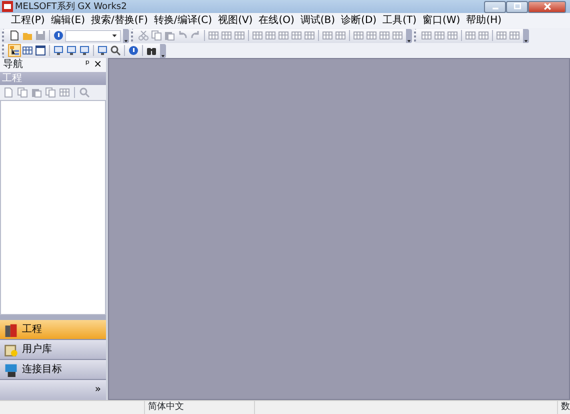 The width and height of the screenshot is (570, 414). I want to click on close-icon, so click(547, 6).